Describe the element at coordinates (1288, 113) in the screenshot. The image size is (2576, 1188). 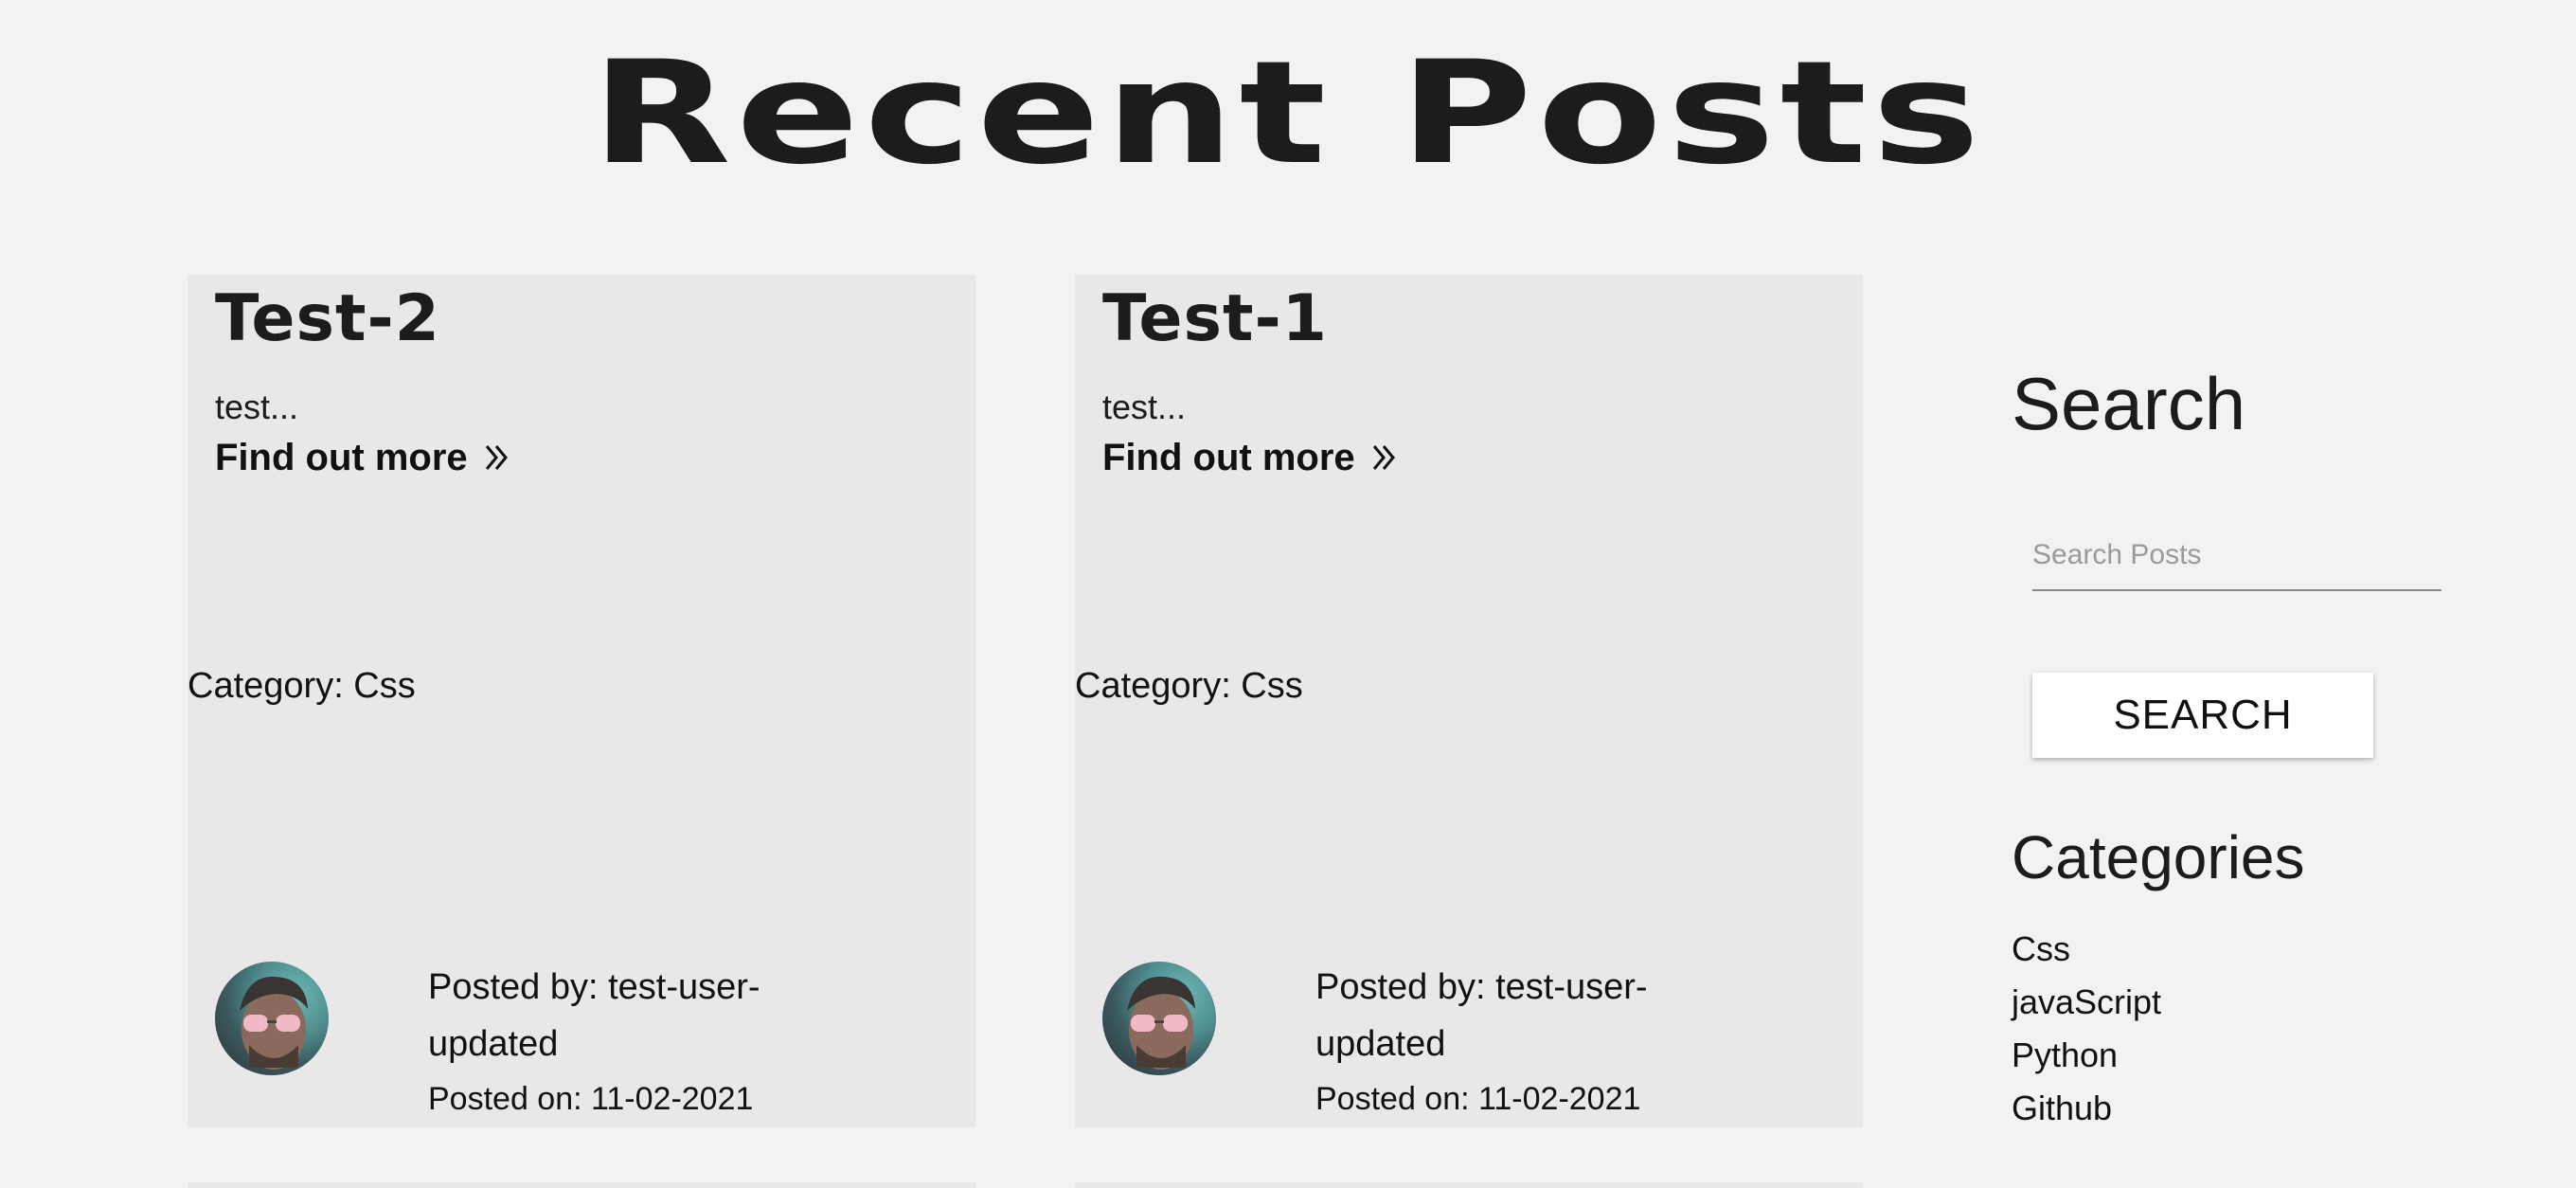
I see `page-title: Recent Posts` at that location.